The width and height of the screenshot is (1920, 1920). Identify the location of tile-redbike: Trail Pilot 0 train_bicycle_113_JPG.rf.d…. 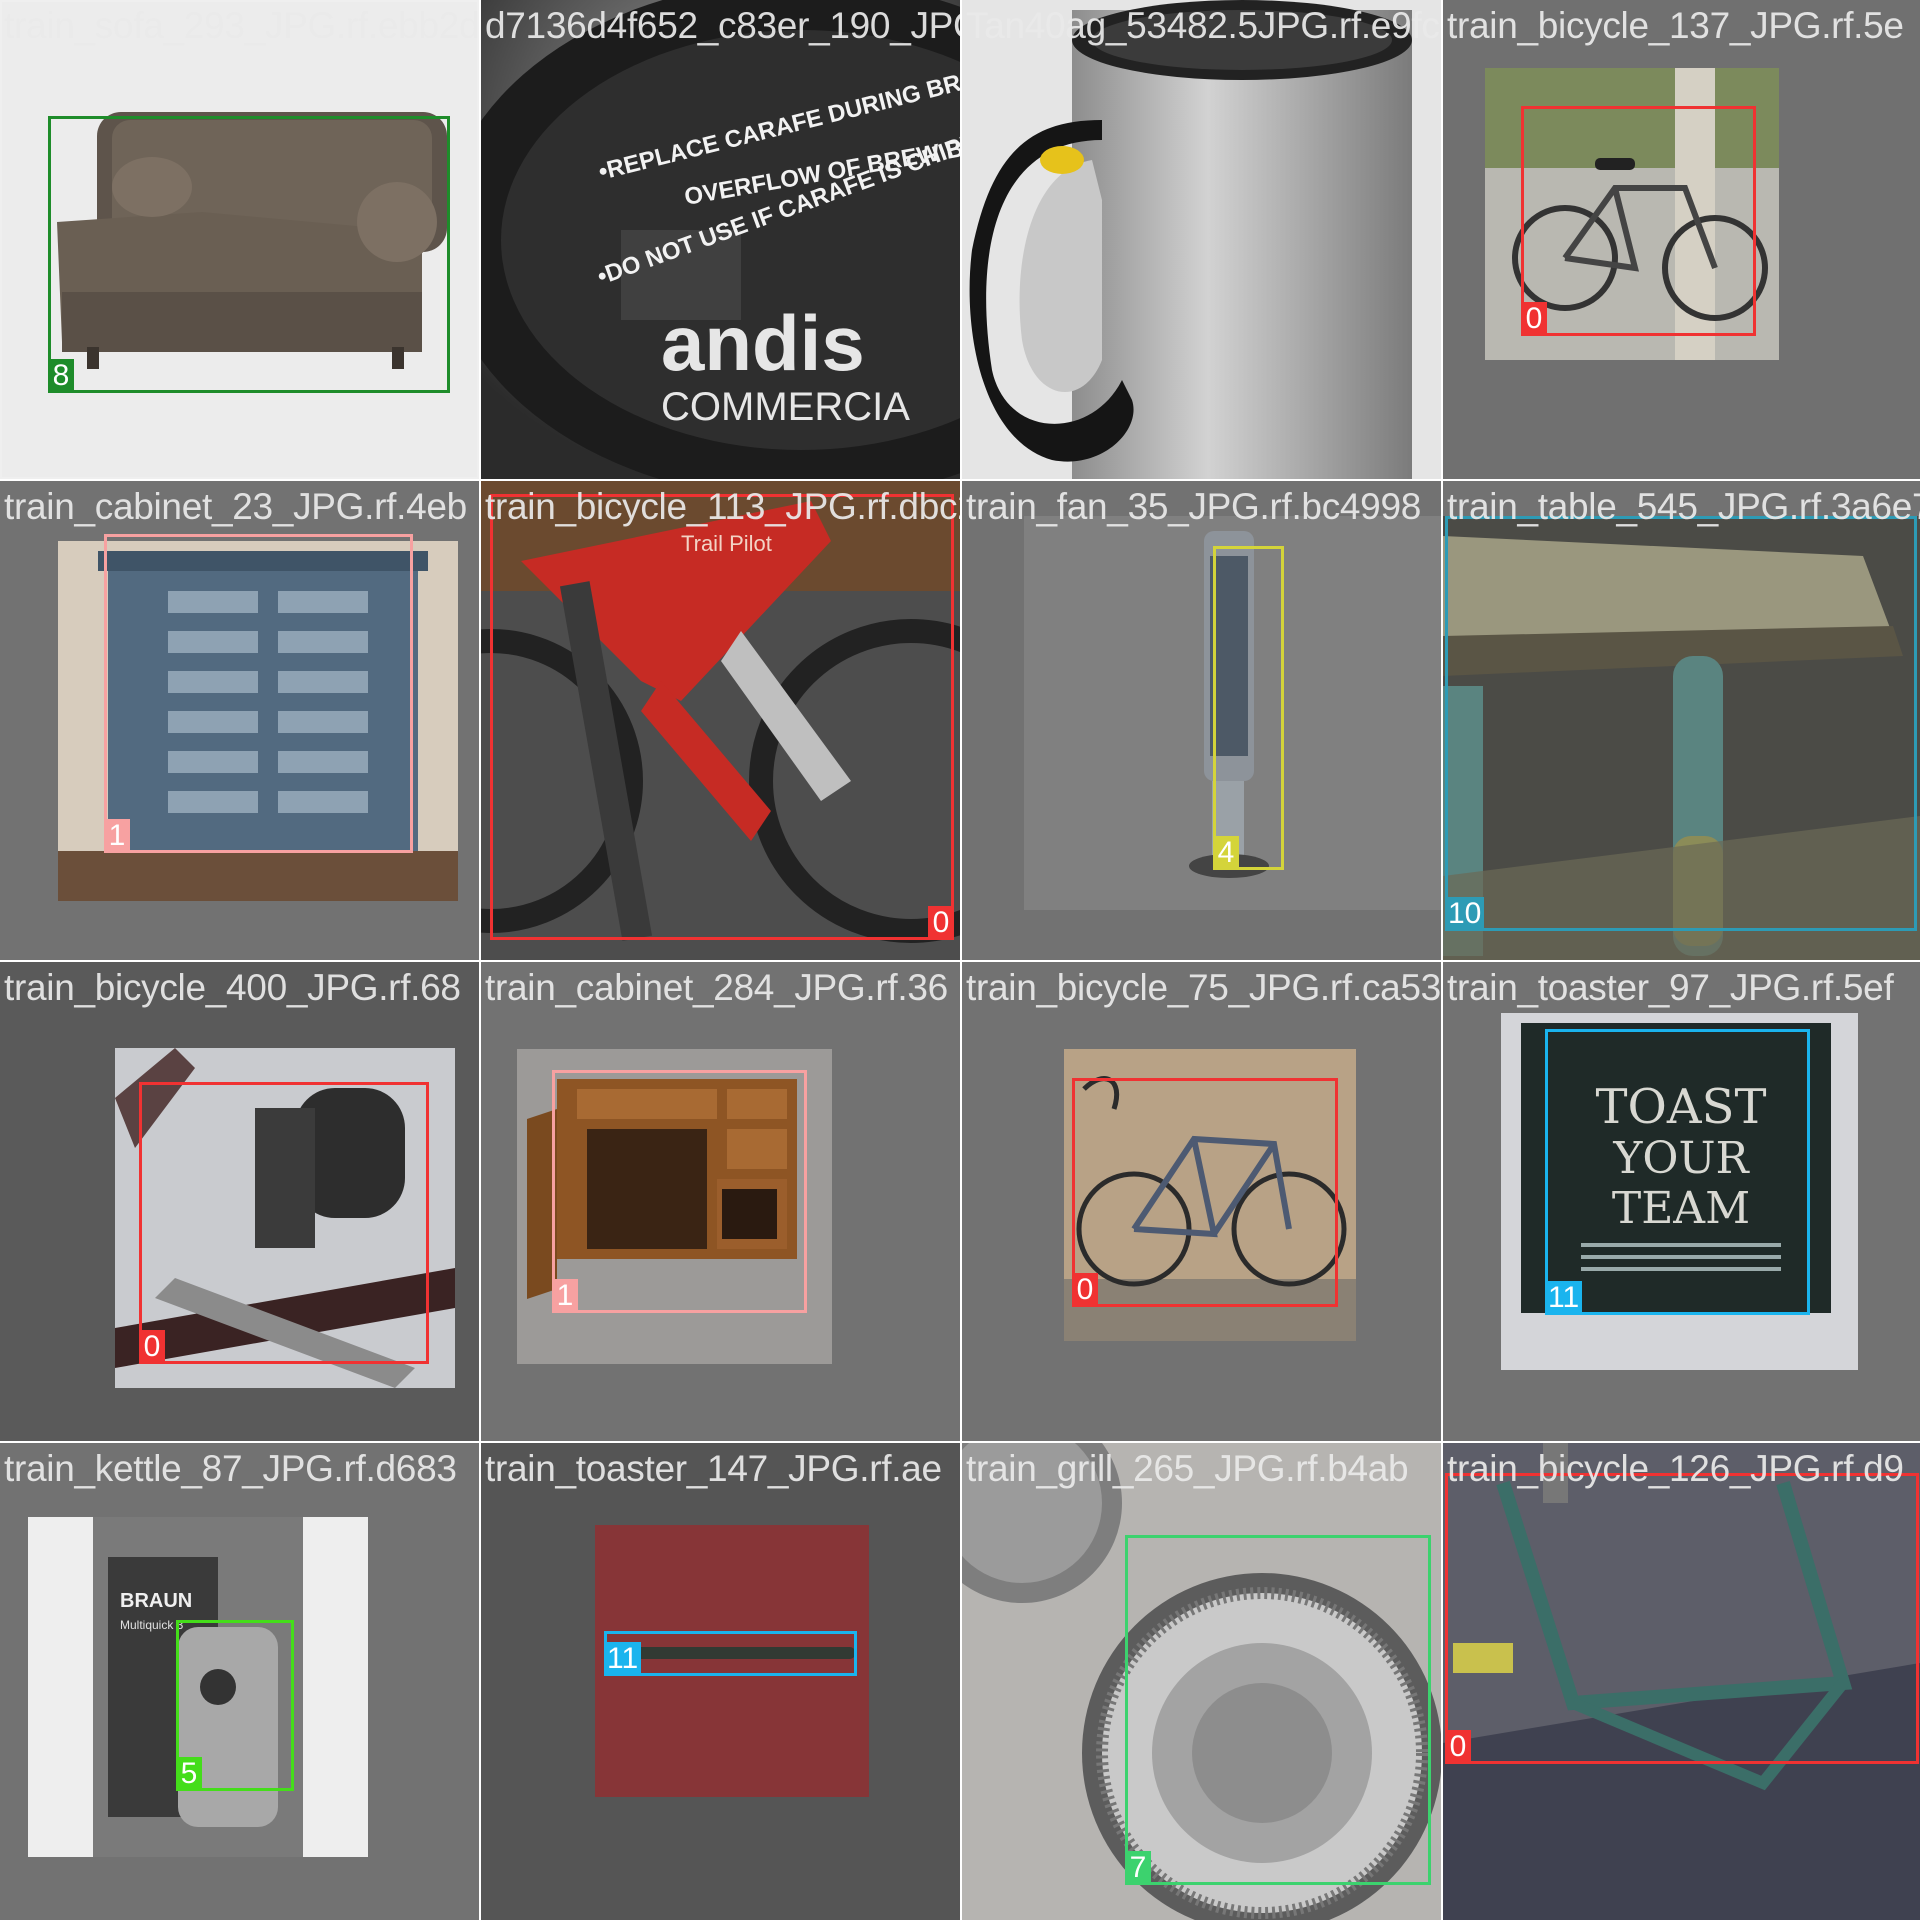
(720, 720).